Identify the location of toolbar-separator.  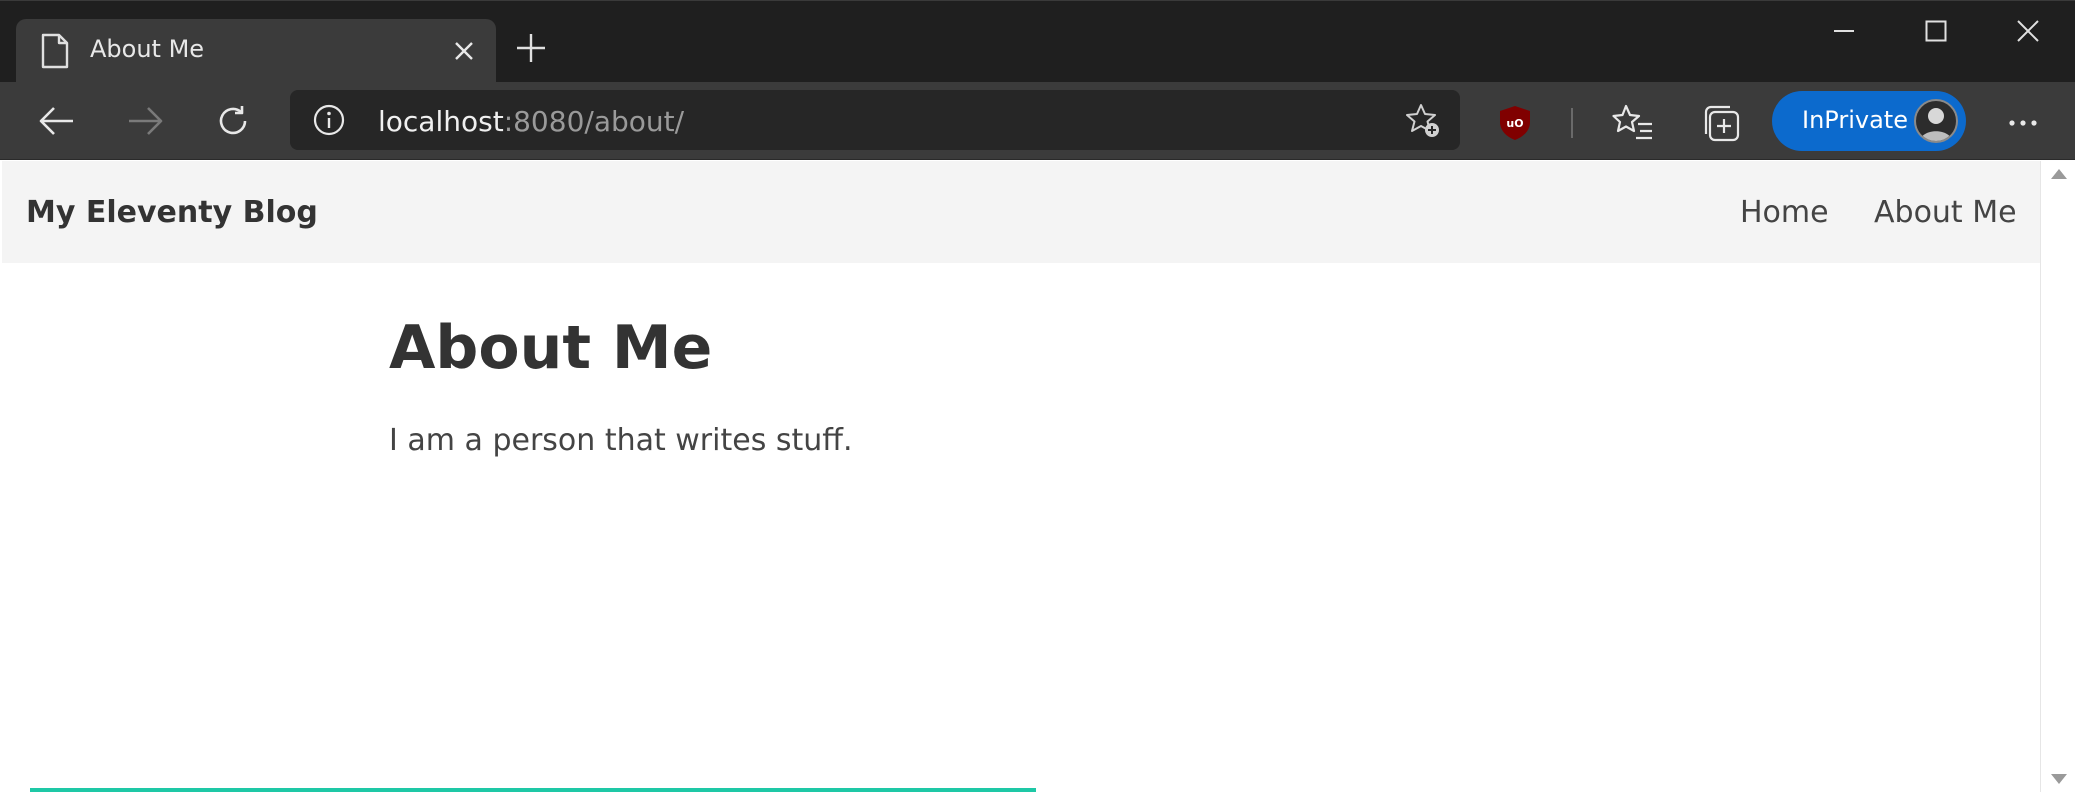
(1572, 123).